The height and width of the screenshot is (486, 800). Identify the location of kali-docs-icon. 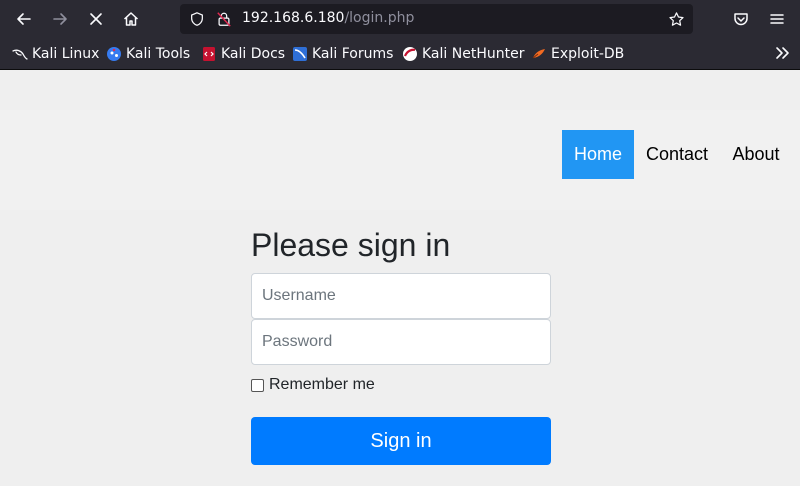
(209, 54).